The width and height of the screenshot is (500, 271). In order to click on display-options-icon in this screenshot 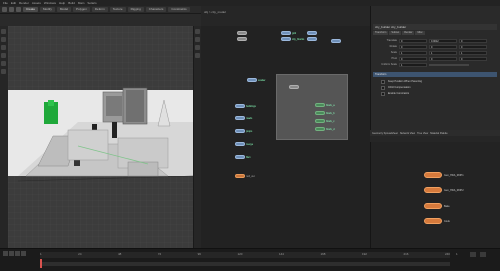, I will do `click(197, 31)`.